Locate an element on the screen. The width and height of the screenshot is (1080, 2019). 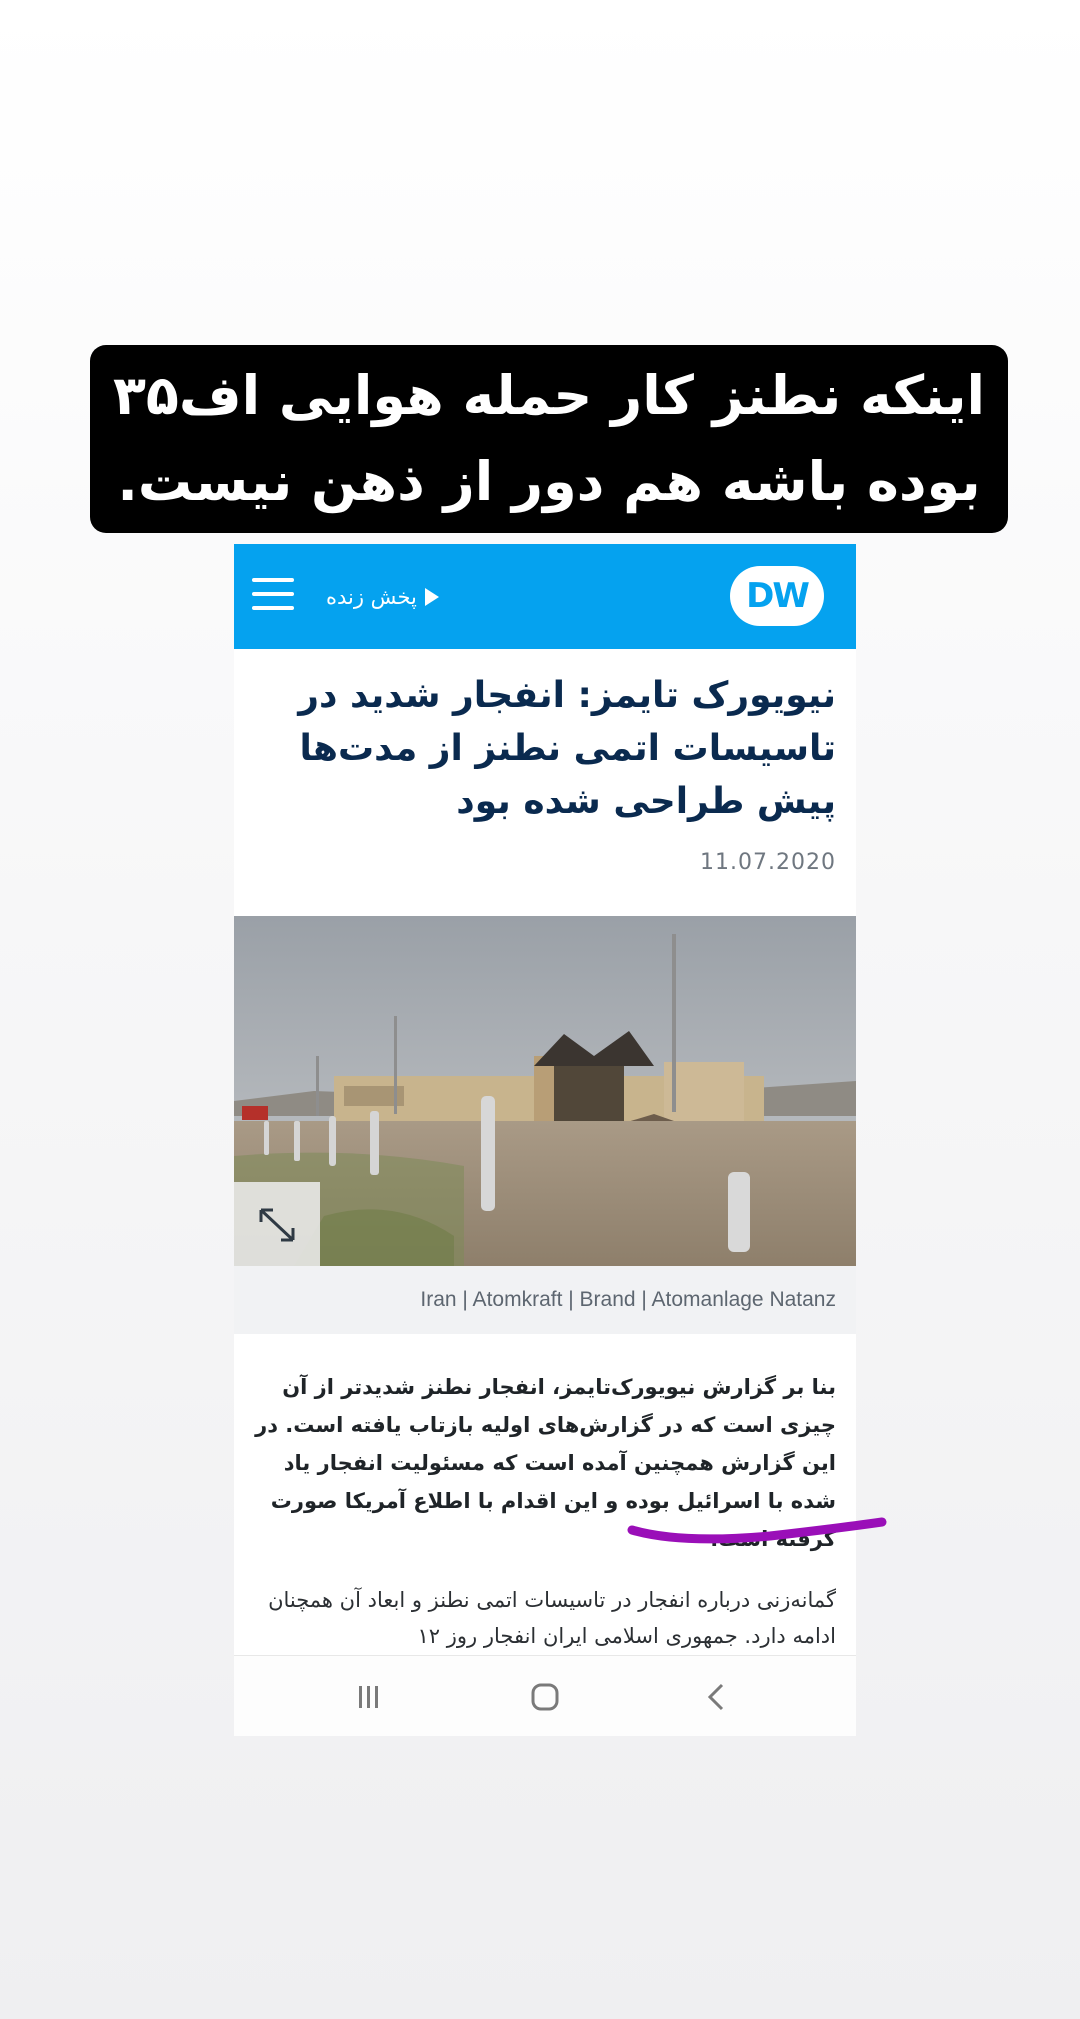
system-nav-bar is located at coordinates (545, 1695).